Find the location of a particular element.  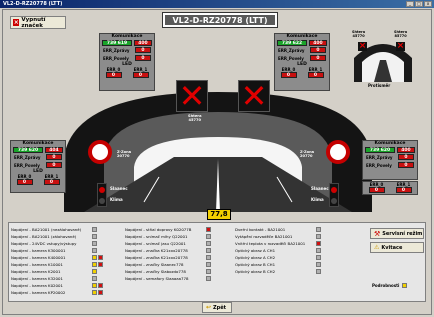

details-checkbox is located at coordinates (405, 285).